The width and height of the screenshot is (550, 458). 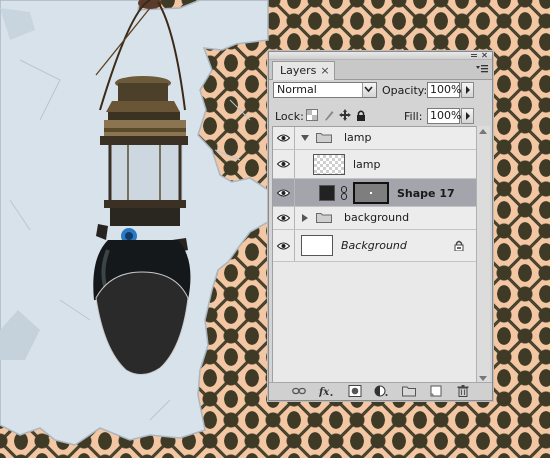 I want to click on tab-layers: Layers ×, so click(x=303, y=70).